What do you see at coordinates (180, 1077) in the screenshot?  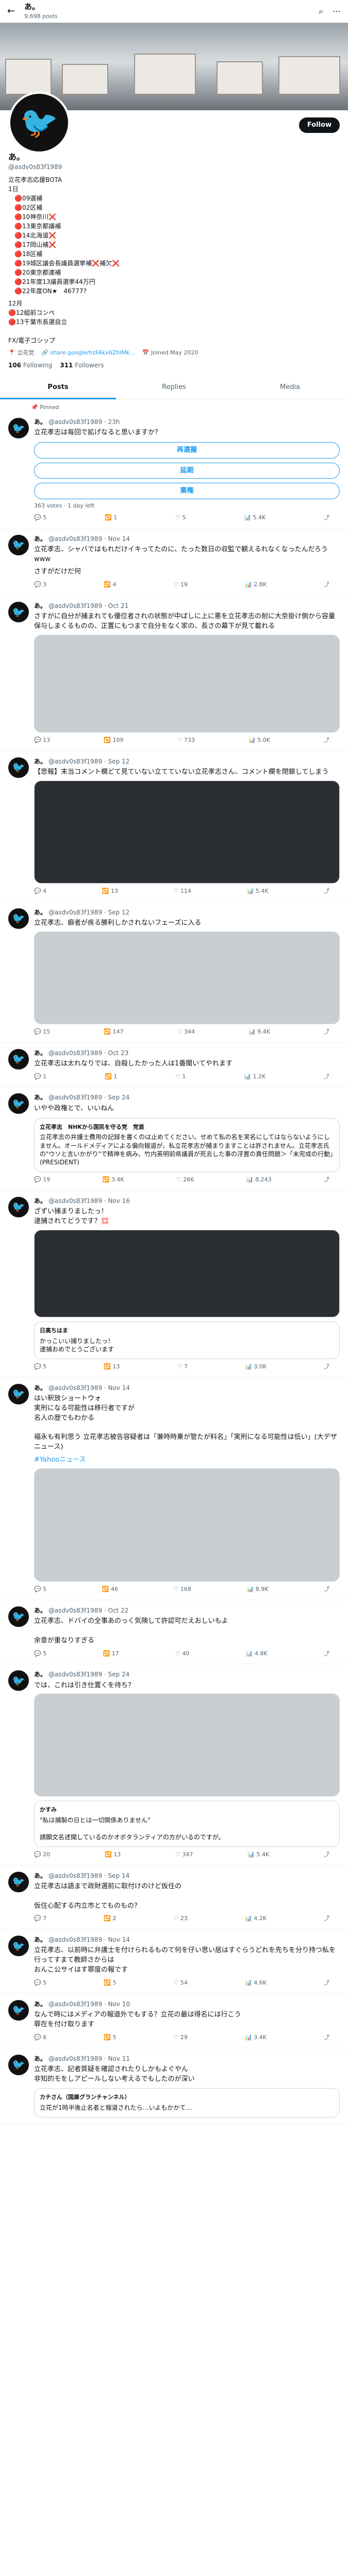 I see `like-button: ♡ 1` at bounding box center [180, 1077].